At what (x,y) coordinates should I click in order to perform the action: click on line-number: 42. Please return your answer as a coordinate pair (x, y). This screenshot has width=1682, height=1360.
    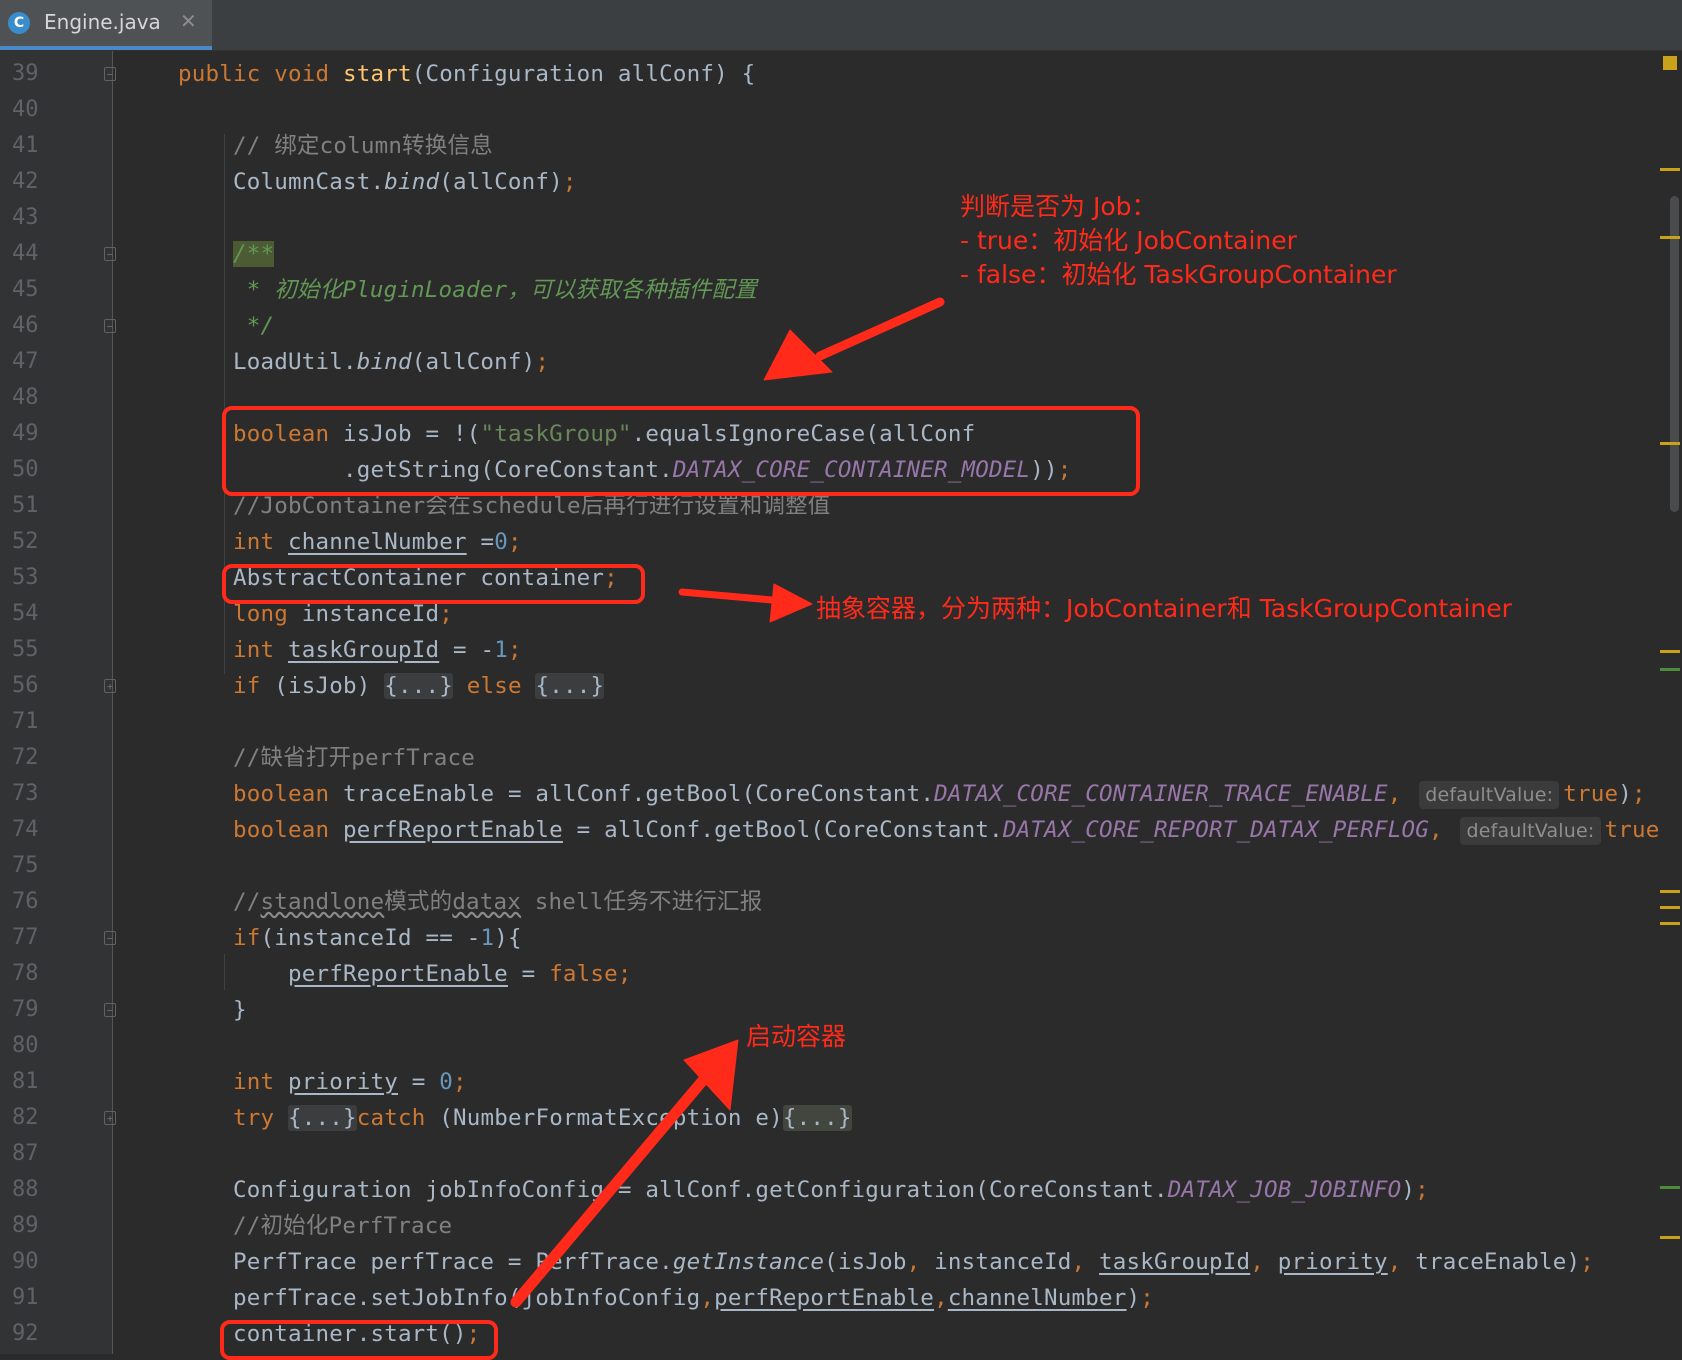
    Looking at the image, I should click on (25, 181).